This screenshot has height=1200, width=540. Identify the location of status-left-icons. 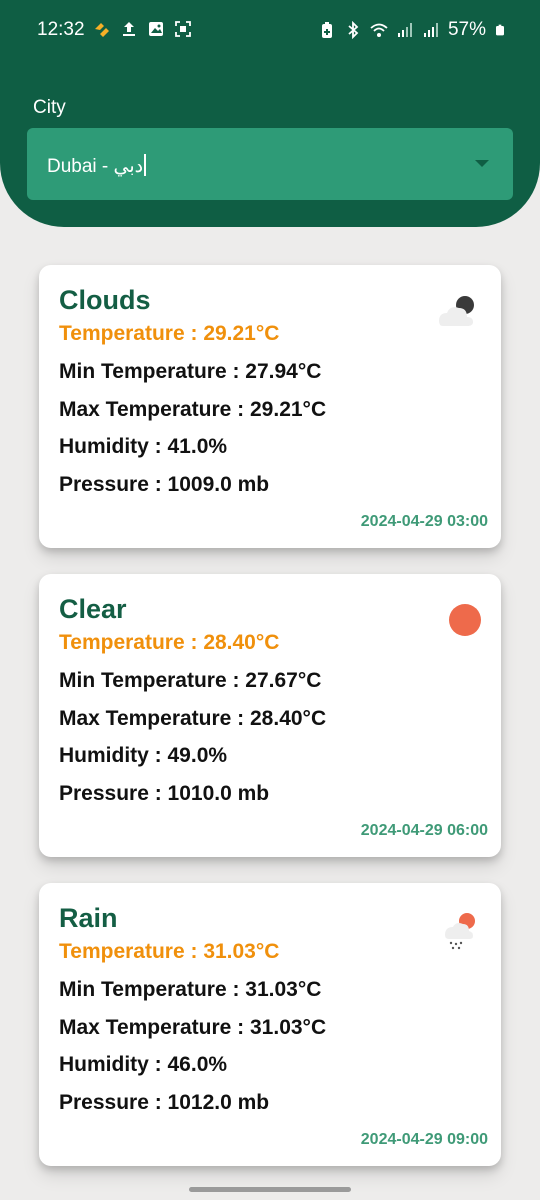
(142, 29).